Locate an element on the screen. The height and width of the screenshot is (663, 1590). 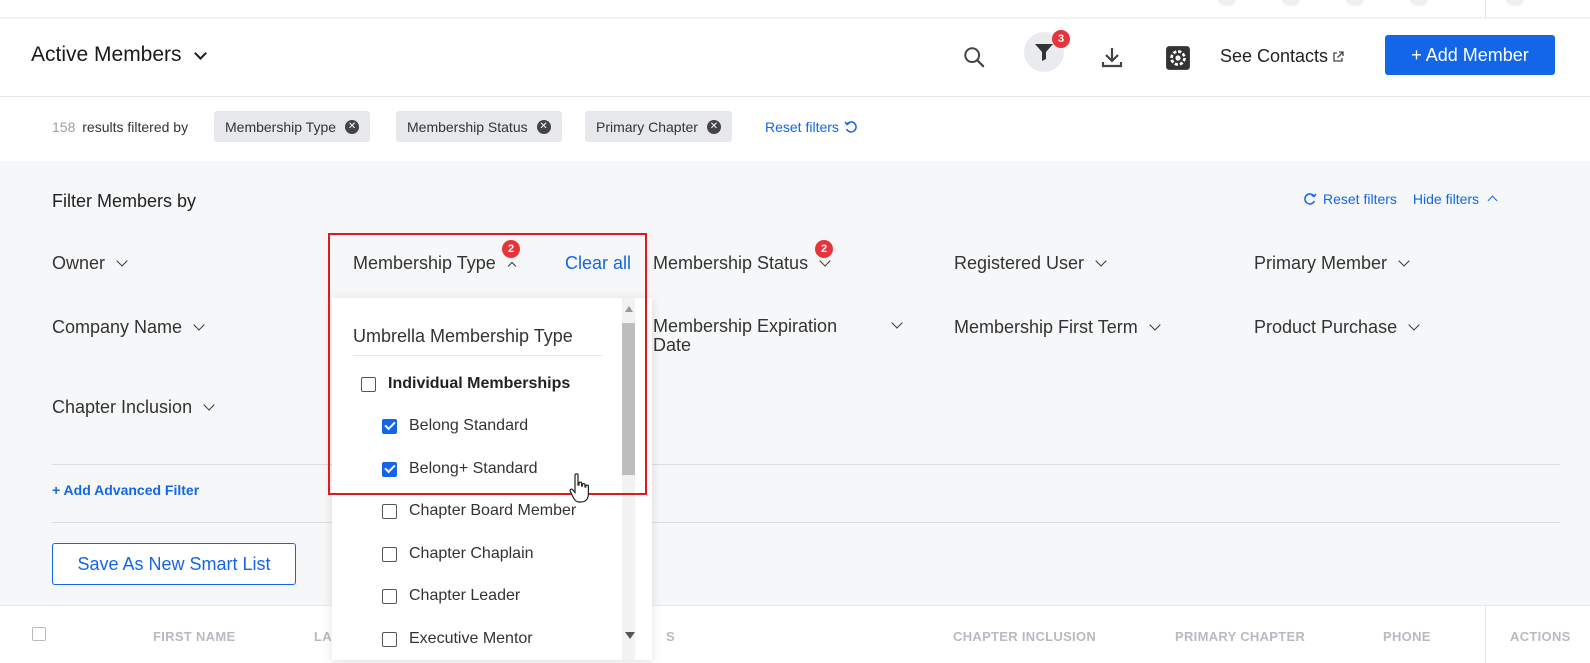
column-header: S is located at coordinates (670, 636).